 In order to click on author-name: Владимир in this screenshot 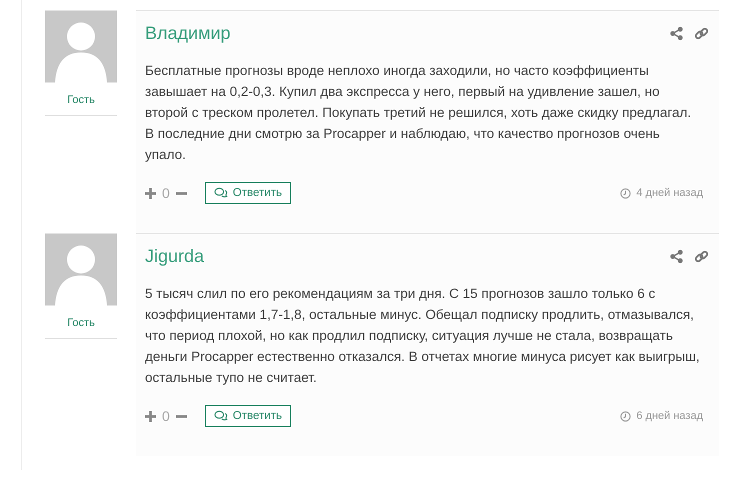, I will do `click(188, 33)`.